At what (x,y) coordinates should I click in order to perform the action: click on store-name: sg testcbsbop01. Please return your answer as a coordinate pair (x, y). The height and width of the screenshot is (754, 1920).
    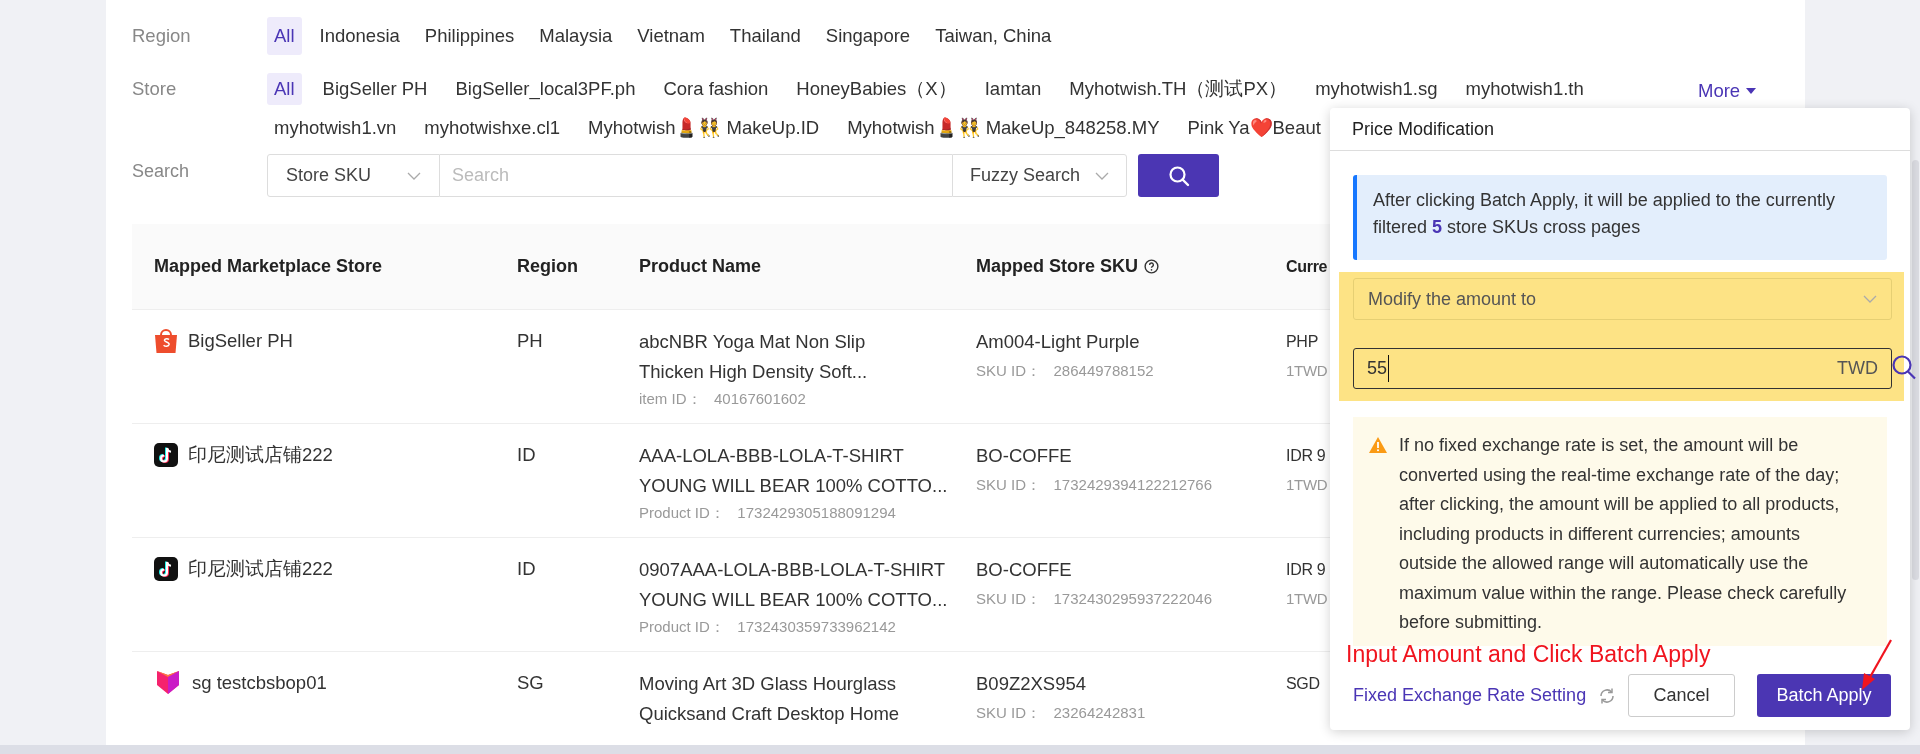
    Looking at the image, I should click on (259, 683).